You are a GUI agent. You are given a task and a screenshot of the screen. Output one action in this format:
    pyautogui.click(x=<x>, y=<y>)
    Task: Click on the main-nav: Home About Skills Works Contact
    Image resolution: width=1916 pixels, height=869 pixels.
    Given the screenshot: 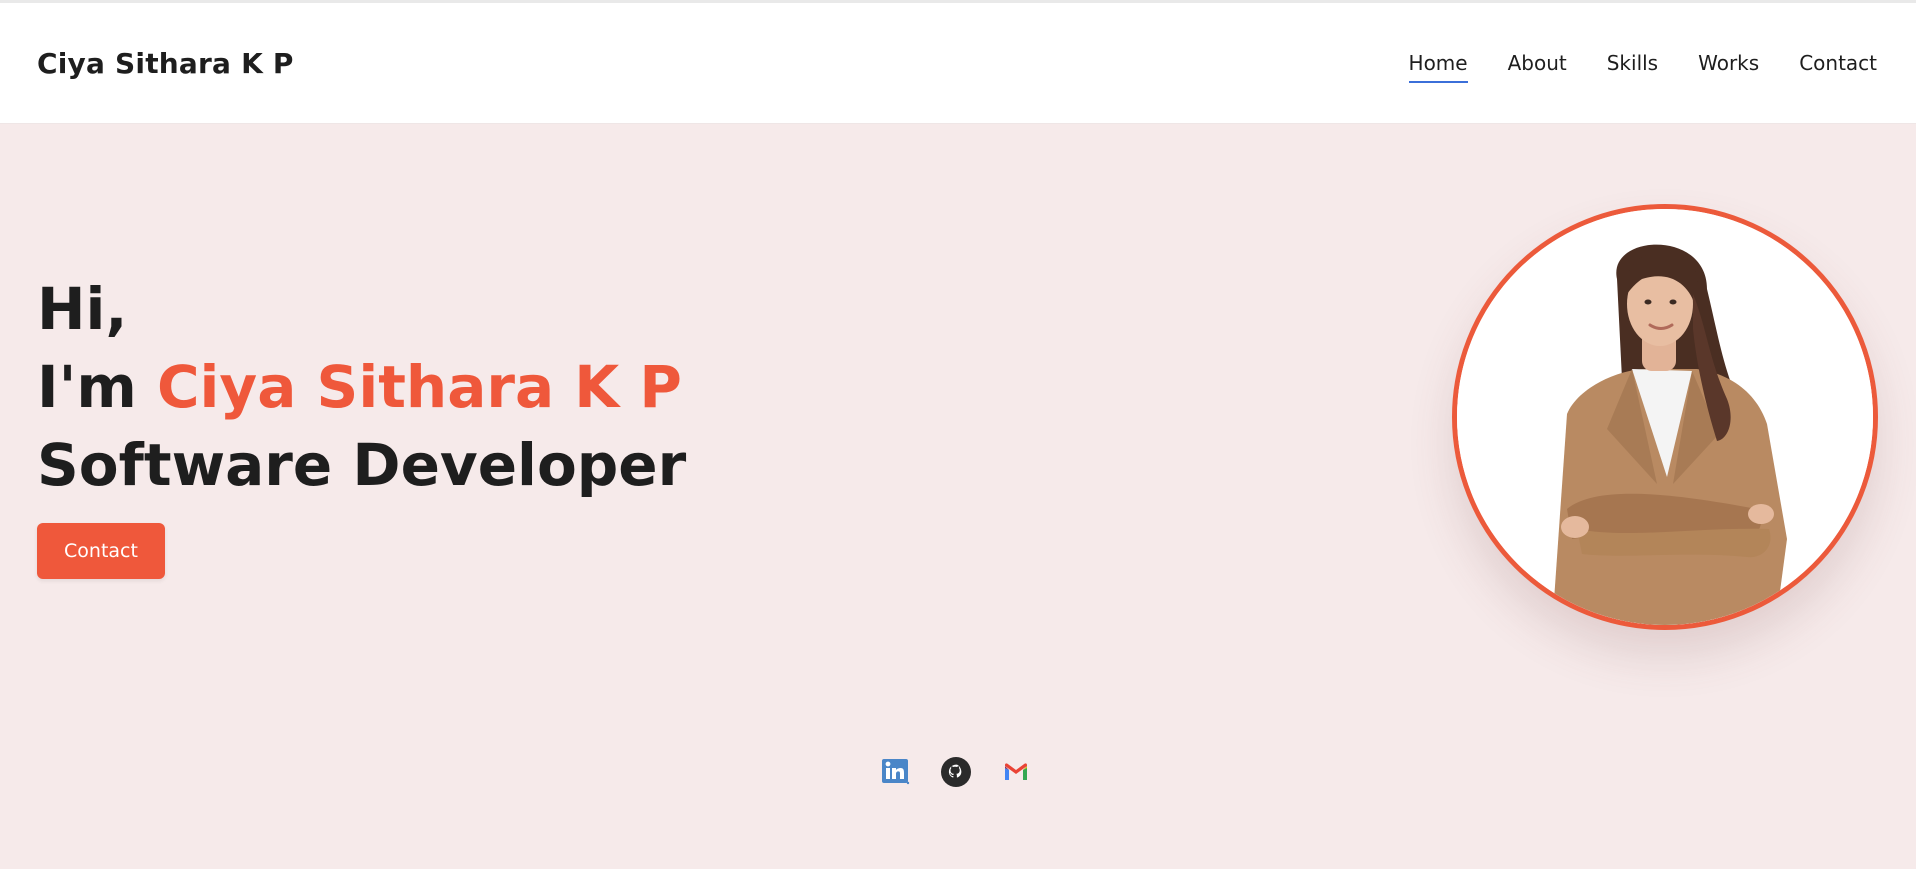 What is the action you would take?
    pyautogui.click(x=1642, y=67)
    